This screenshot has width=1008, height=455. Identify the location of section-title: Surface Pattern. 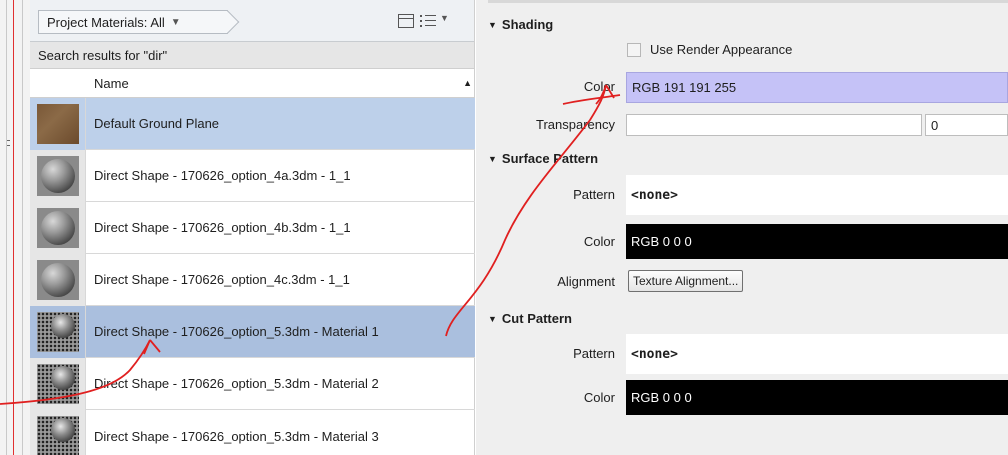
(550, 158).